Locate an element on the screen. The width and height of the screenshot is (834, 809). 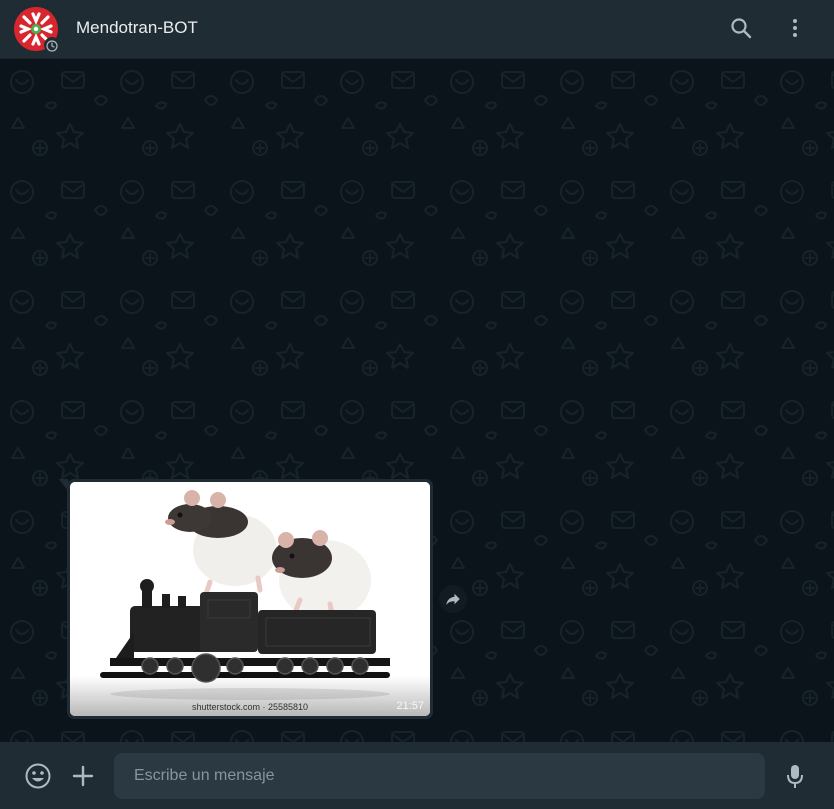
bubble-tail is located at coordinates (63, 485).